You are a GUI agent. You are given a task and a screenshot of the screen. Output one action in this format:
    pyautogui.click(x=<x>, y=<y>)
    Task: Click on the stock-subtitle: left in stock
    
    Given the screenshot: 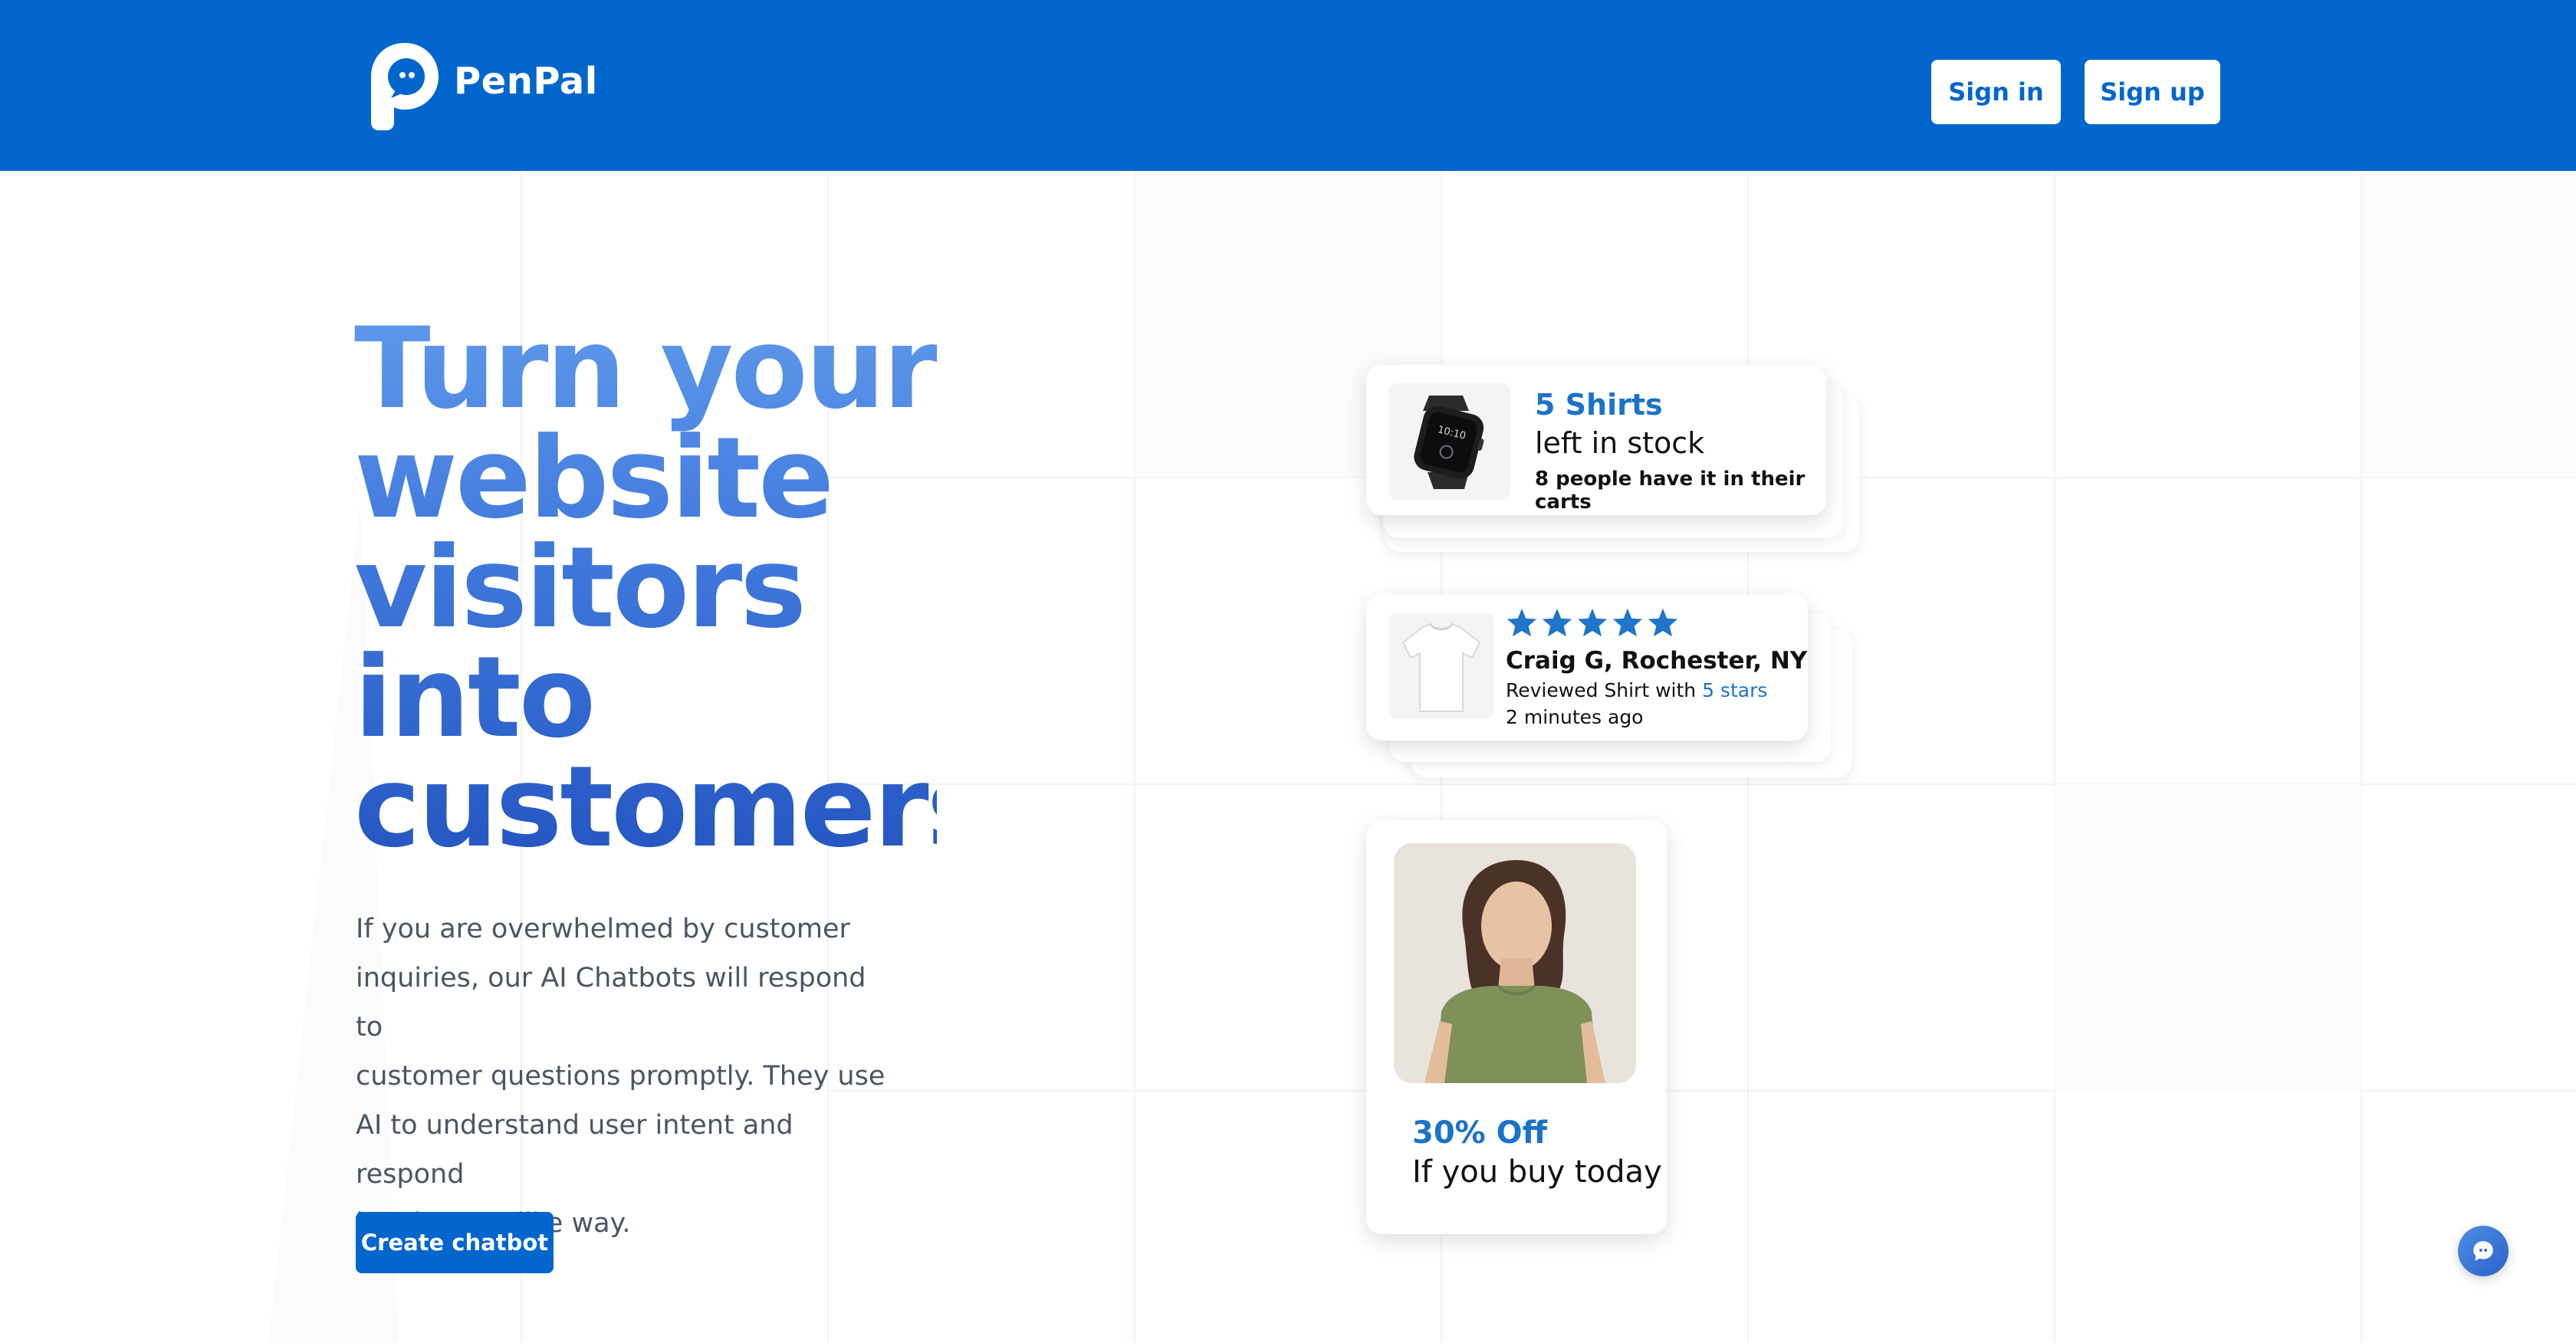 What is the action you would take?
    pyautogui.click(x=1620, y=443)
    